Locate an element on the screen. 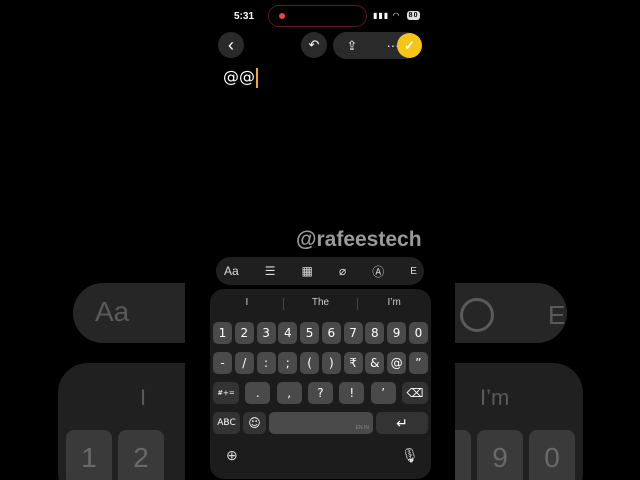  key: 2 is located at coordinates (244, 333).